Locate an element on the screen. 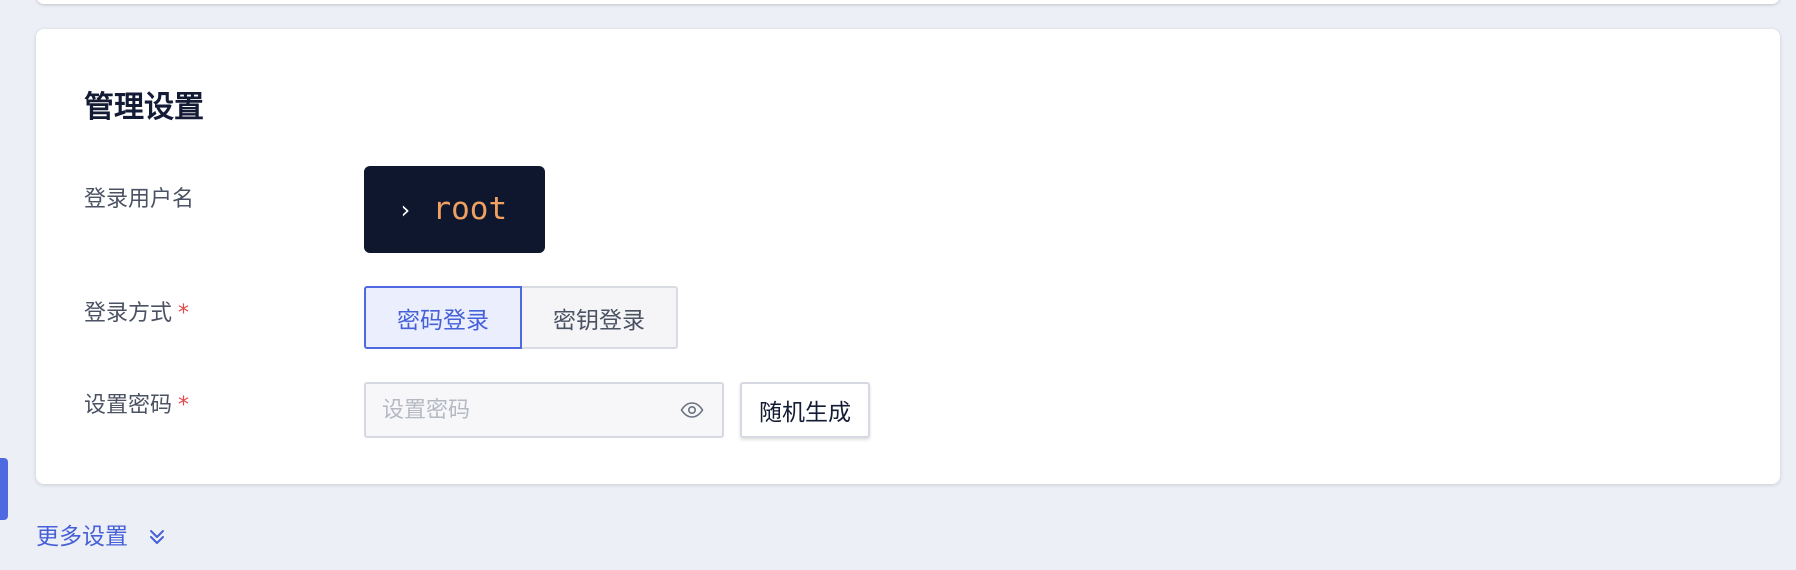 The height and width of the screenshot is (570, 1796). key-login-option: 密钥登录 is located at coordinates (599, 317).